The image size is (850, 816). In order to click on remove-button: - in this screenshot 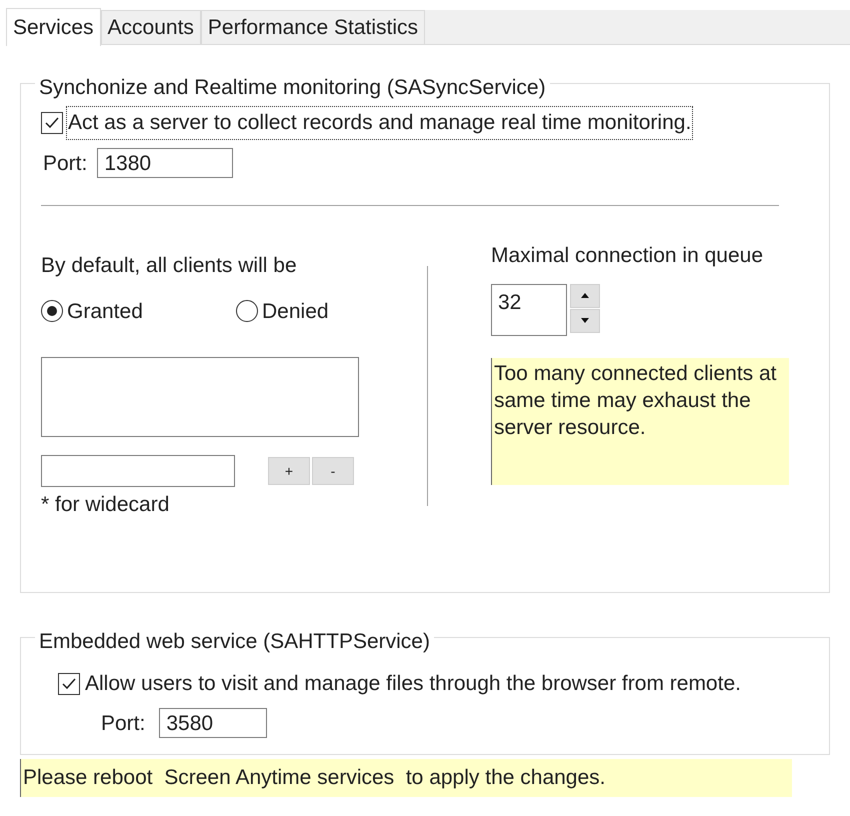, I will do `click(333, 471)`.